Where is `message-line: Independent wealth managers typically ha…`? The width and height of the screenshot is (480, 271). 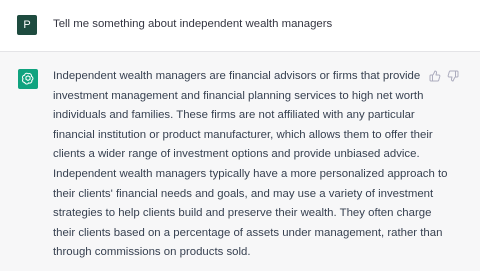 message-line: Independent wealth managers typically ha… is located at coordinates (250, 173).